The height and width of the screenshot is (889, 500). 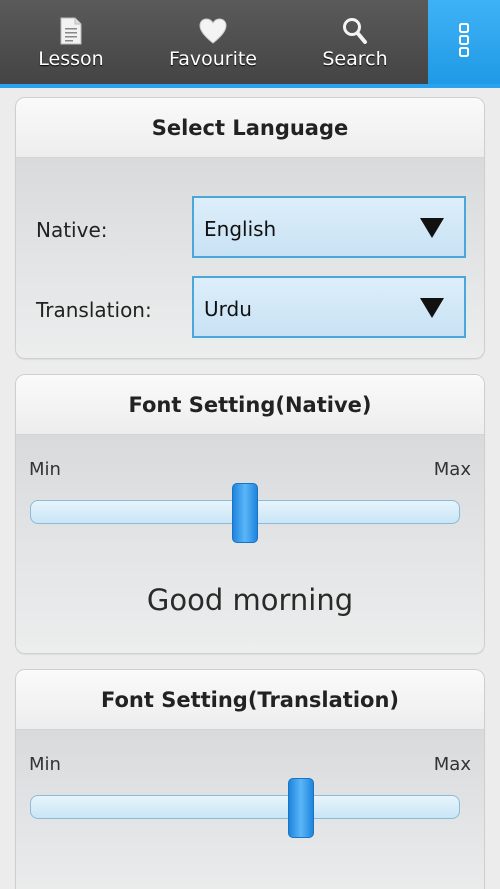 I want to click on overflow-menu-button, so click(x=464, y=42).